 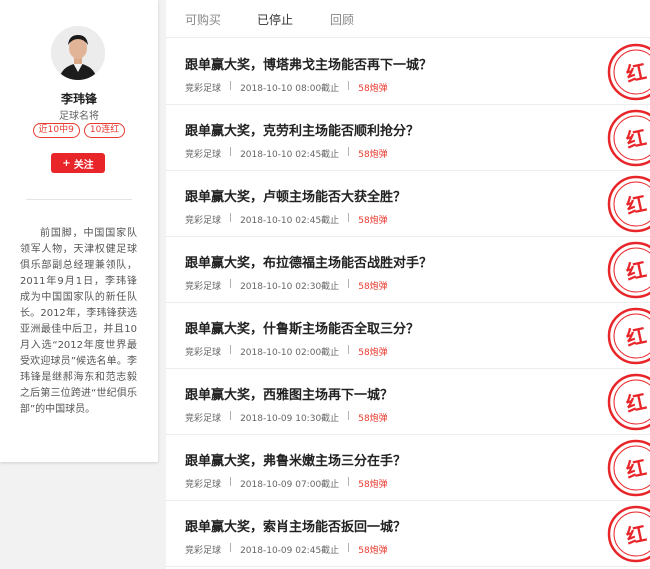 What do you see at coordinates (290, 353) in the screenshot?
I see `article-deadline: 2018-10-10 02:00截止` at bounding box center [290, 353].